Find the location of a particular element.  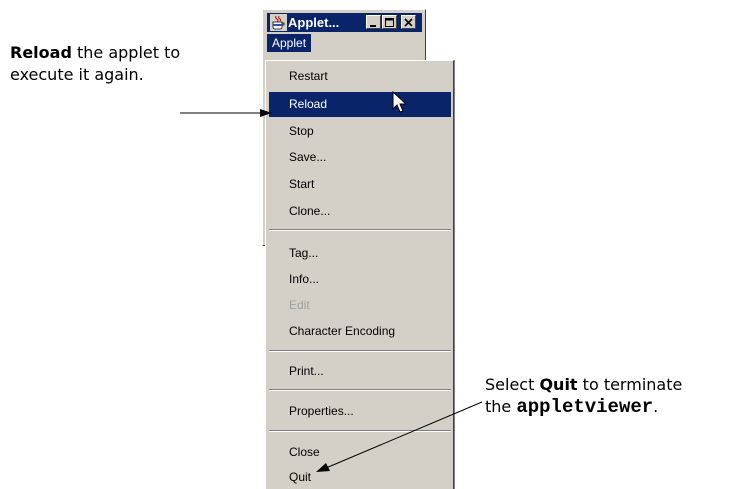

close-button is located at coordinates (408, 22).